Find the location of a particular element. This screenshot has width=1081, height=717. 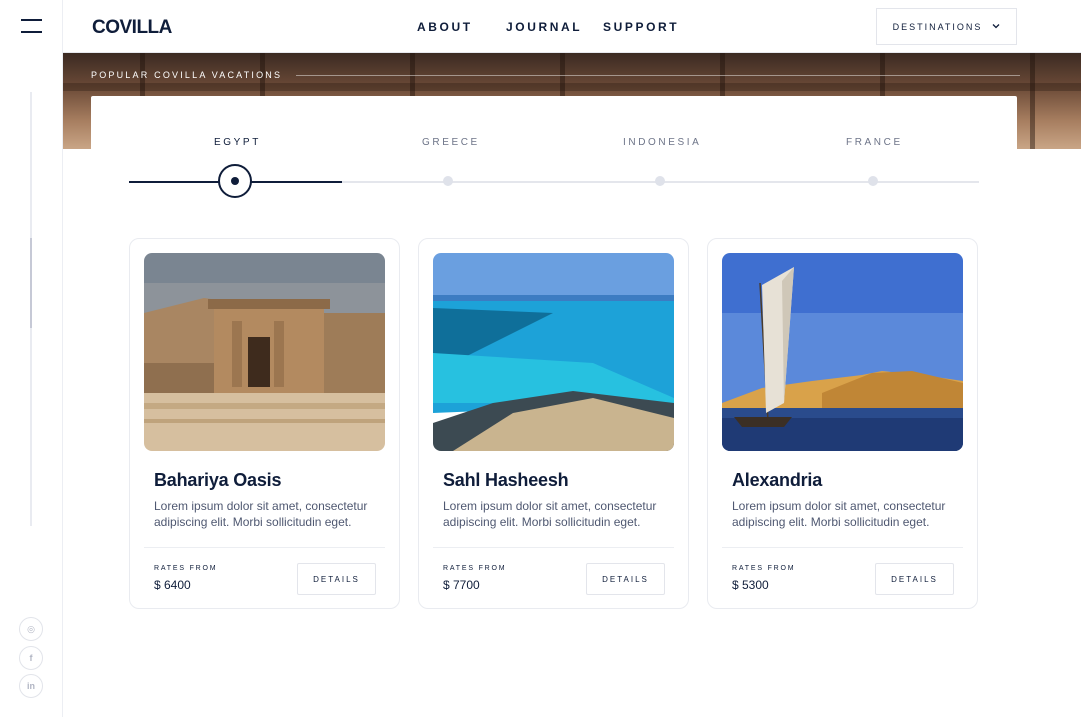

instagram-icon: ◎ is located at coordinates (31, 629).